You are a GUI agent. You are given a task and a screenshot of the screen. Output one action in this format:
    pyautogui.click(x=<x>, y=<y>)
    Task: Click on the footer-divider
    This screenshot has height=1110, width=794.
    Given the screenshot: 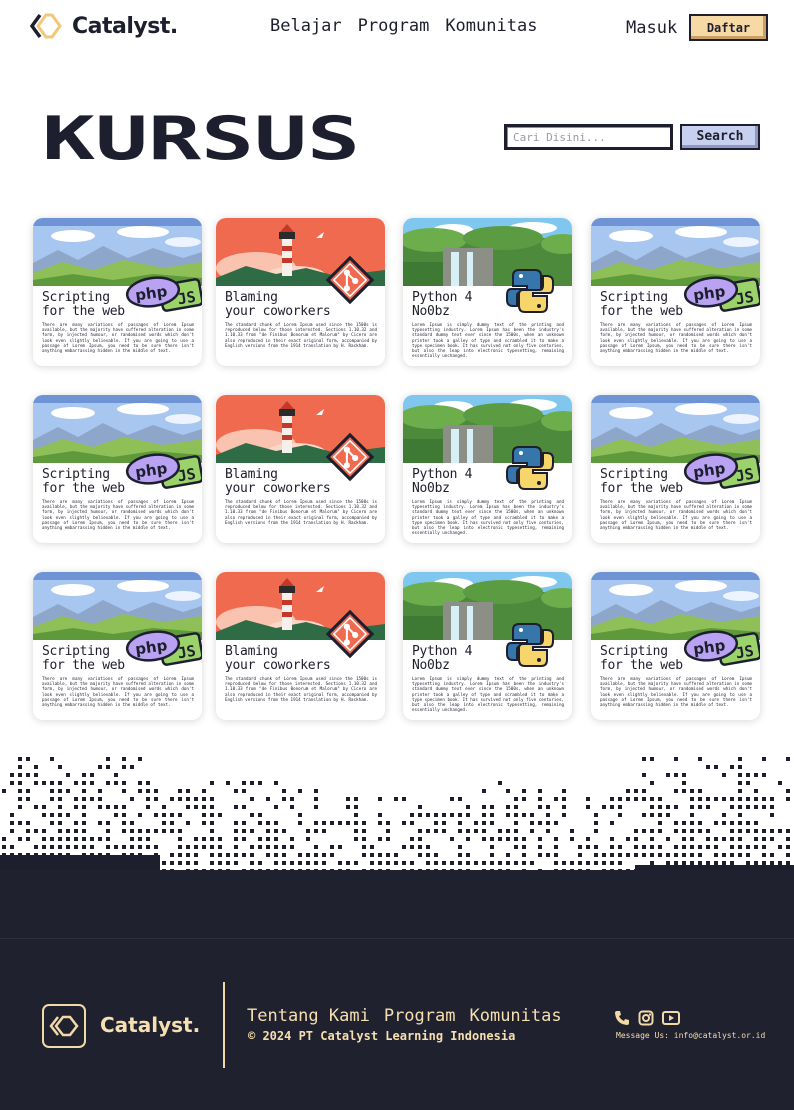 What is the action you would take?
    pyautogui.click(x=397, y=938)
    